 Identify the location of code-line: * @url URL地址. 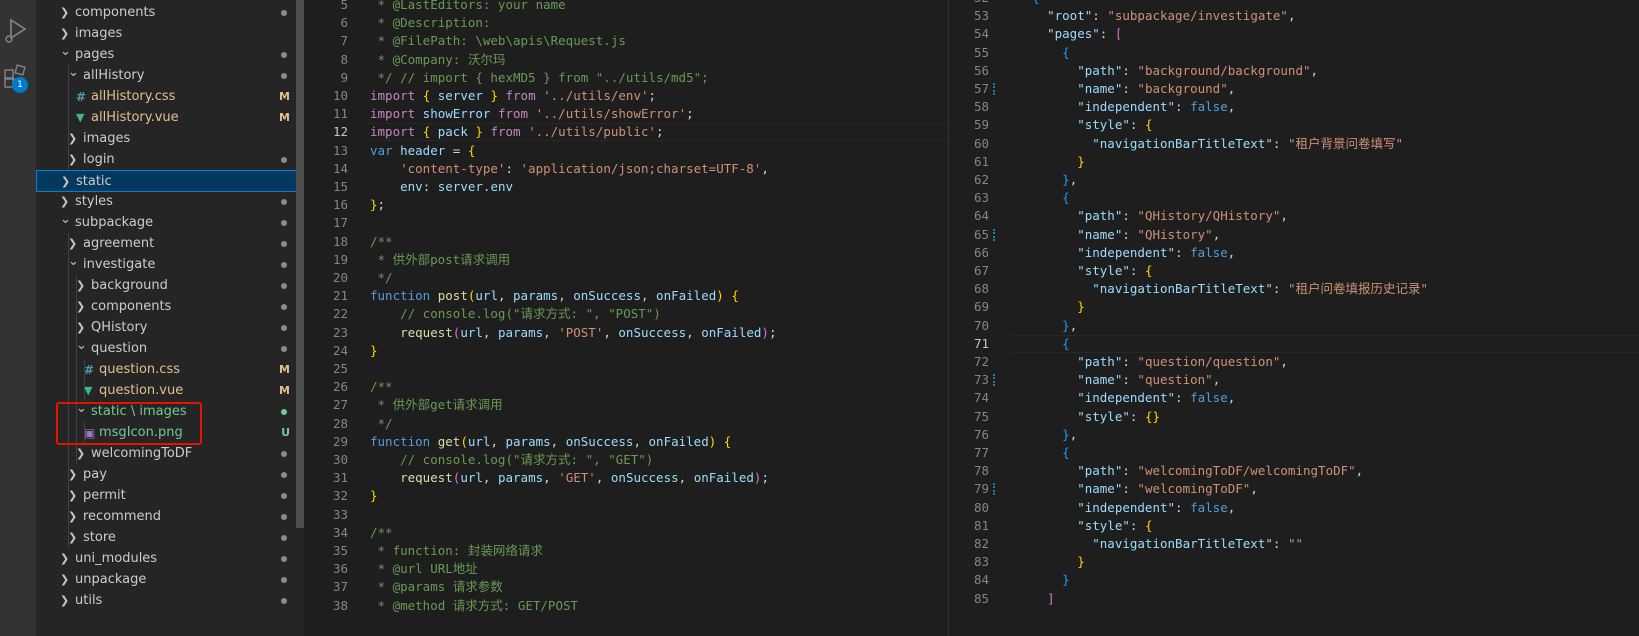
(424, 569).